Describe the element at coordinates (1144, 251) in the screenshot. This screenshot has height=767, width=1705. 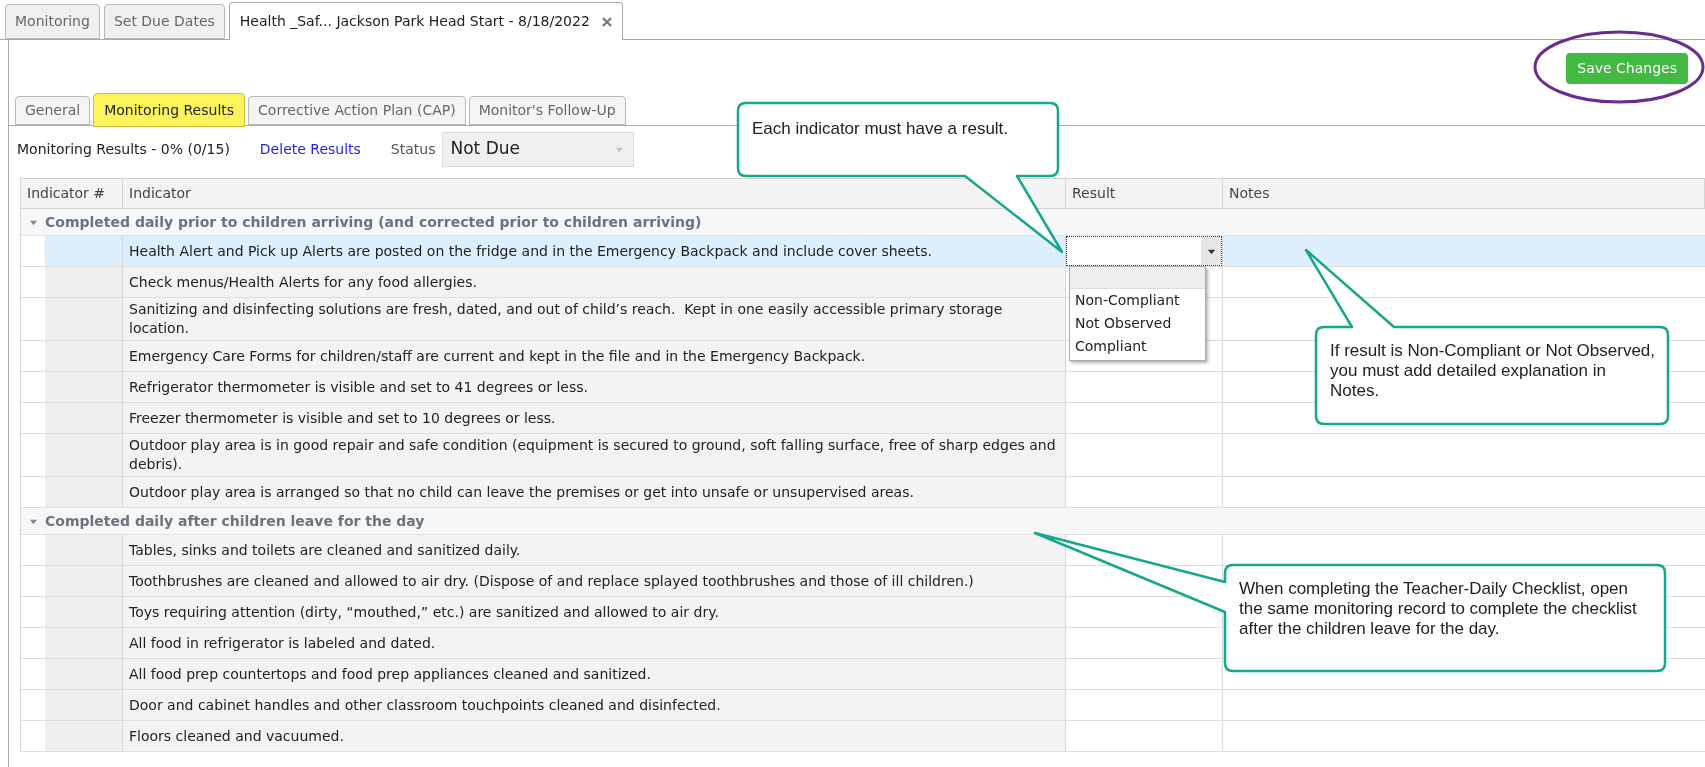
I see `result-dropdown` at that location.